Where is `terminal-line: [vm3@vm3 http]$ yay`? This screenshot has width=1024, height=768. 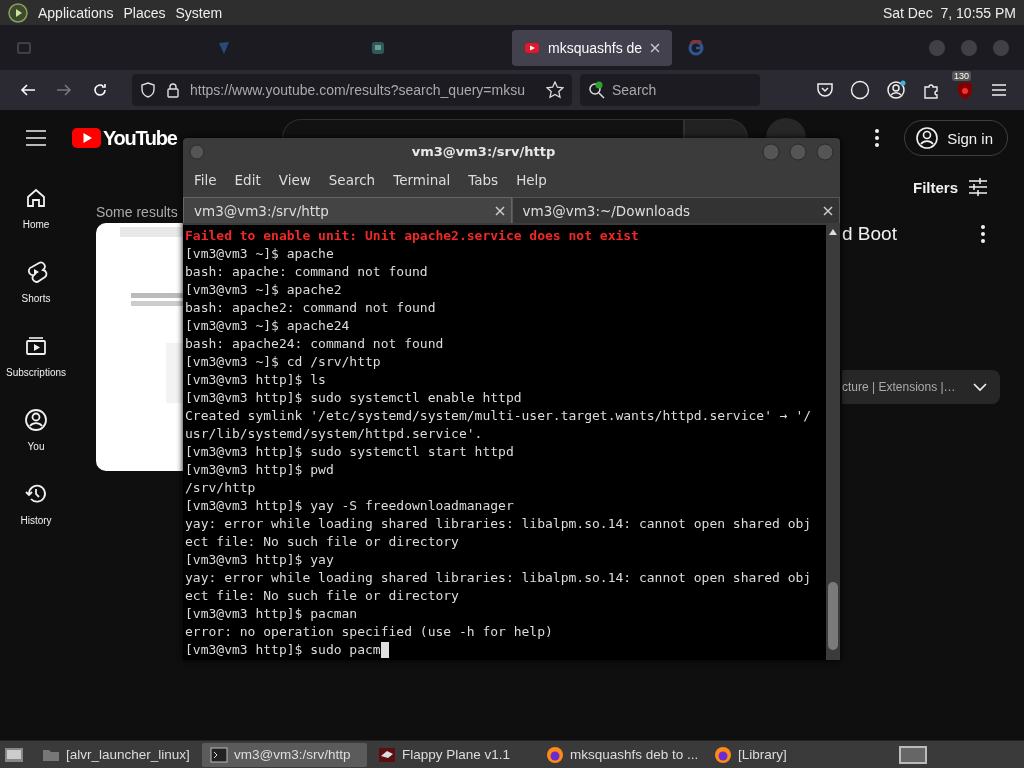 terminal-line: [vm3@vm3 http]$ yay is located at coordinates (259, 560).